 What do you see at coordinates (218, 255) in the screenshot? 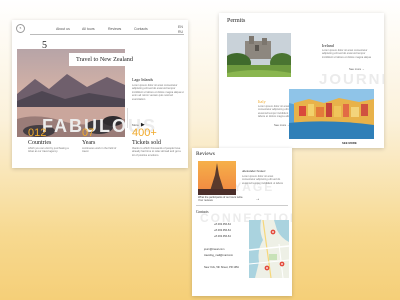
I see `email-2: traveling_mail@mail.com` at bounding box center [218, 255].